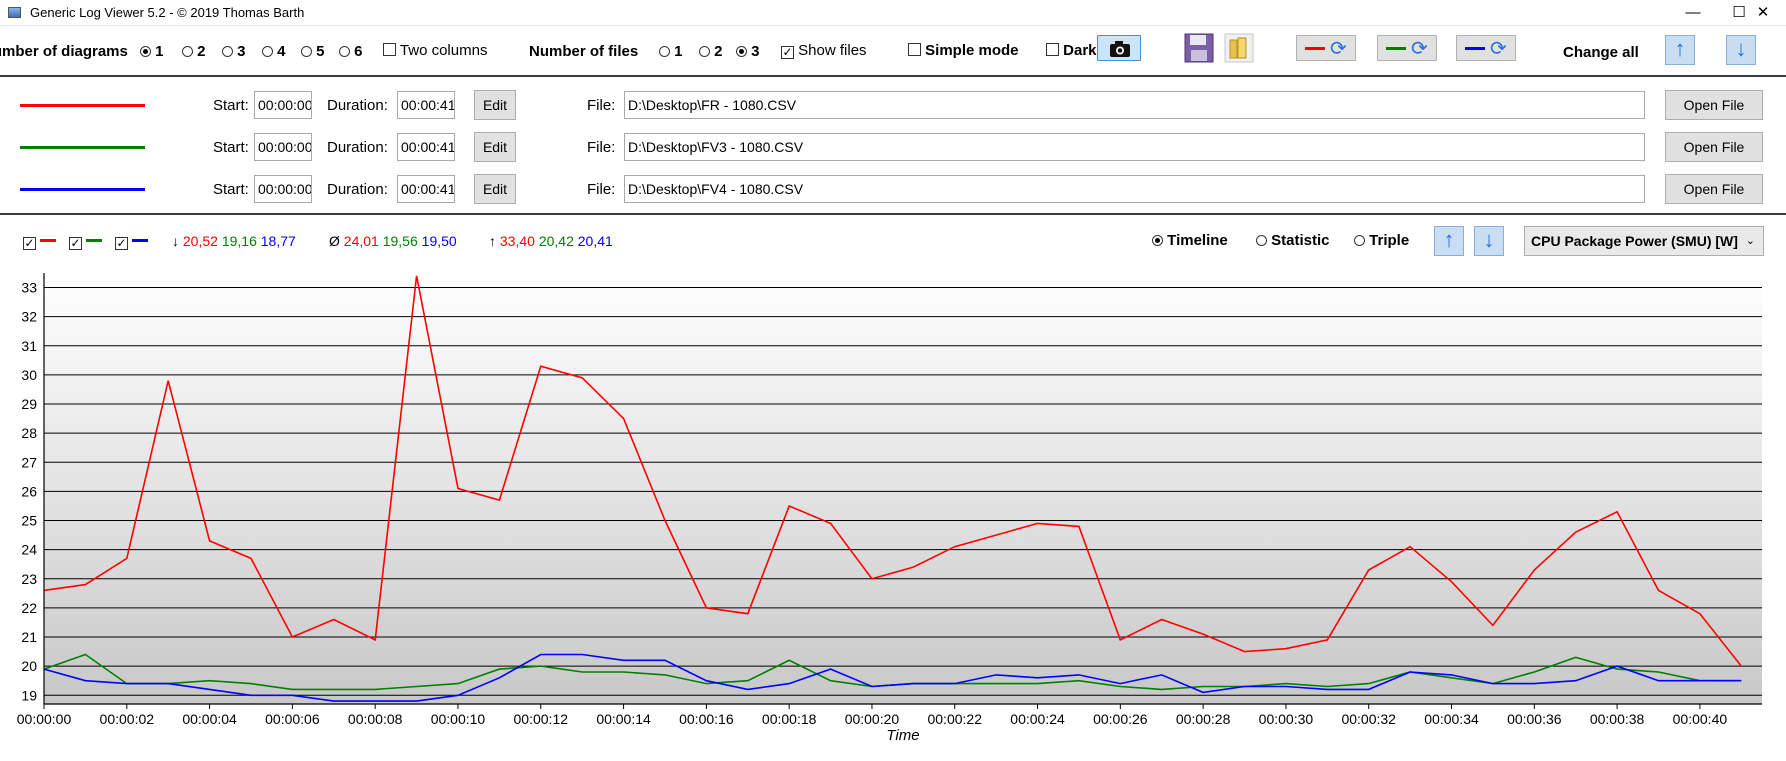 The height and width of the screenshot is (761, 1786). I want to click on show-files-checkbox: ✓ Show files, so click(824, 50).